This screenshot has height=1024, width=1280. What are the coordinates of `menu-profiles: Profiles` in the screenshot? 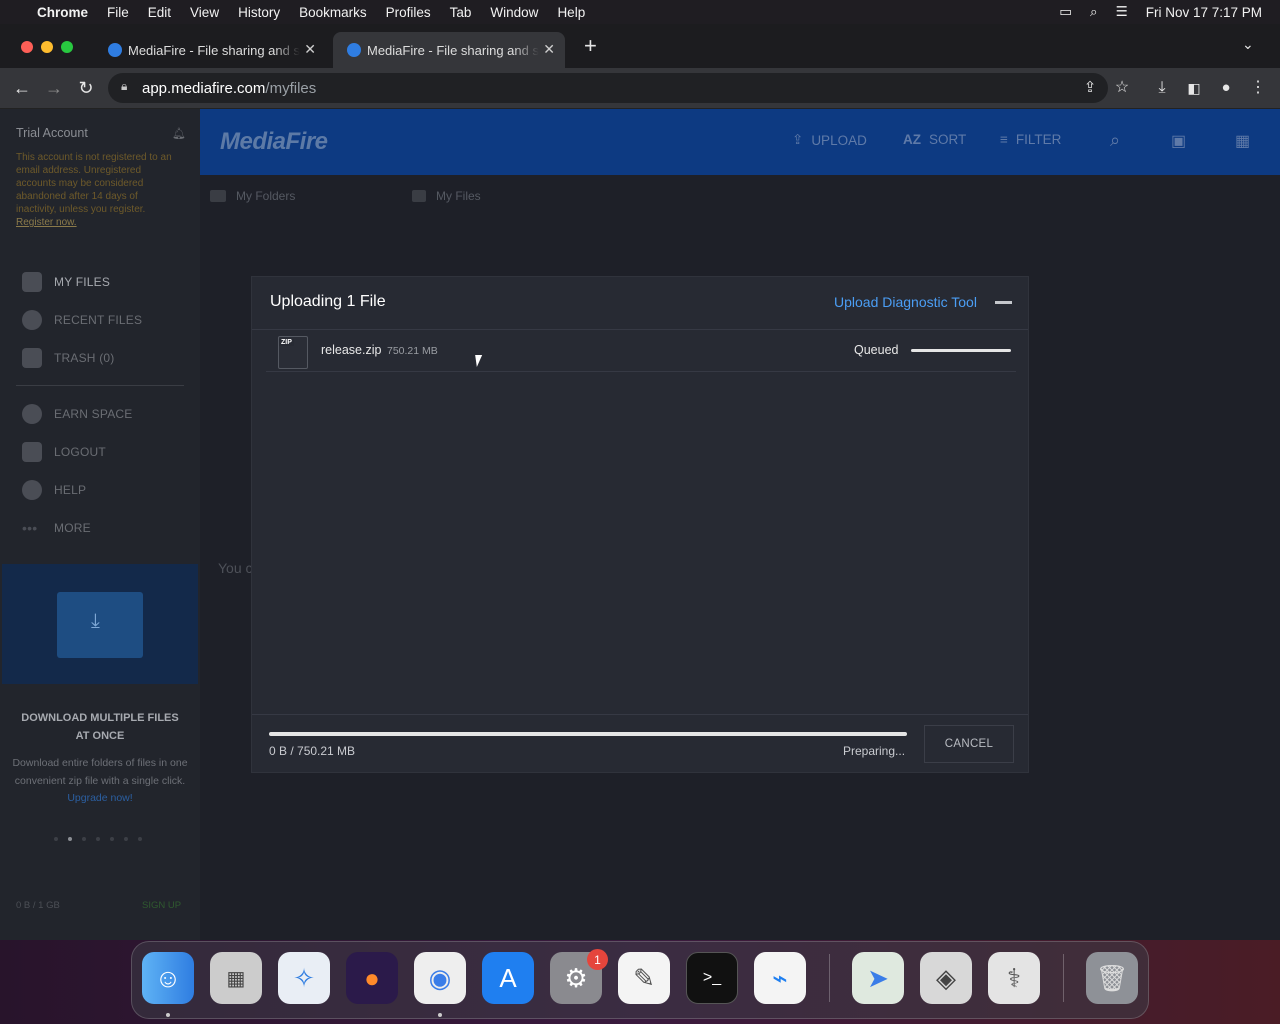 It's located at (408, 12).